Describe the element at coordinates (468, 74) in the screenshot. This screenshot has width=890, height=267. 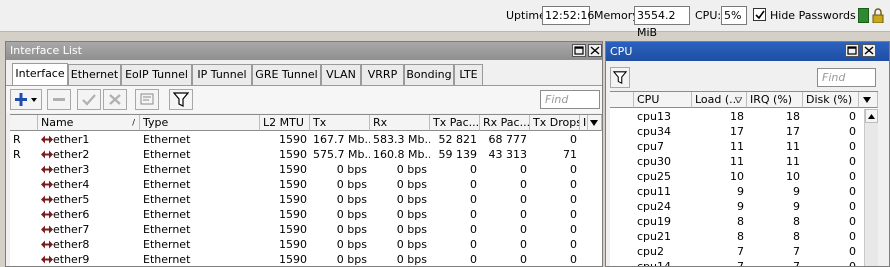
I see `tab-lte: LTE` at that location.